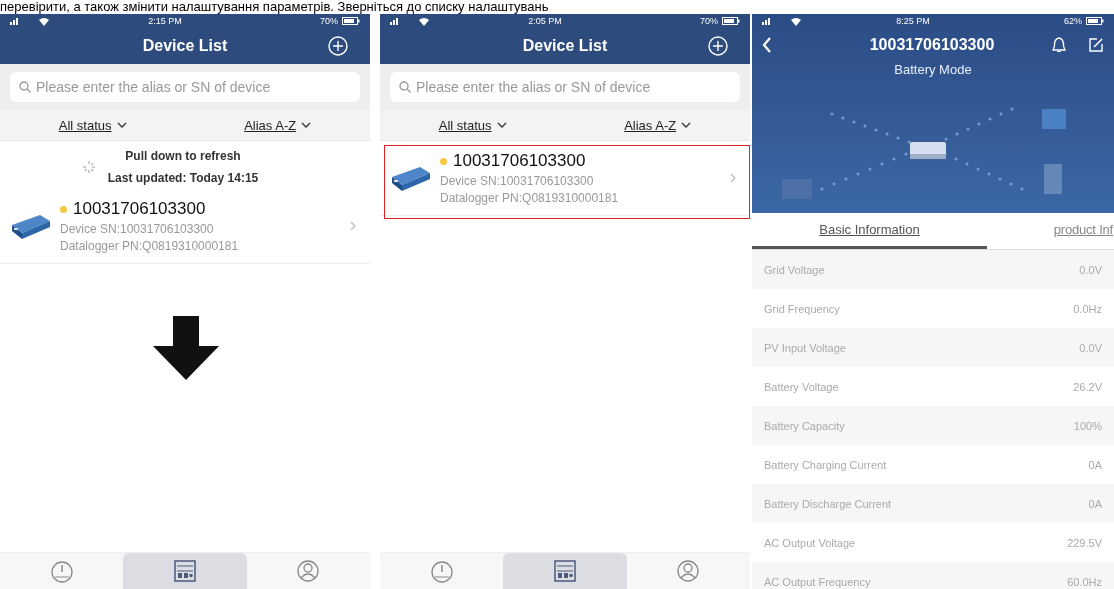  Describe the element at coordinates (165, 21) in the screenshot. I see `status-time: 2:15 PM` at that location.